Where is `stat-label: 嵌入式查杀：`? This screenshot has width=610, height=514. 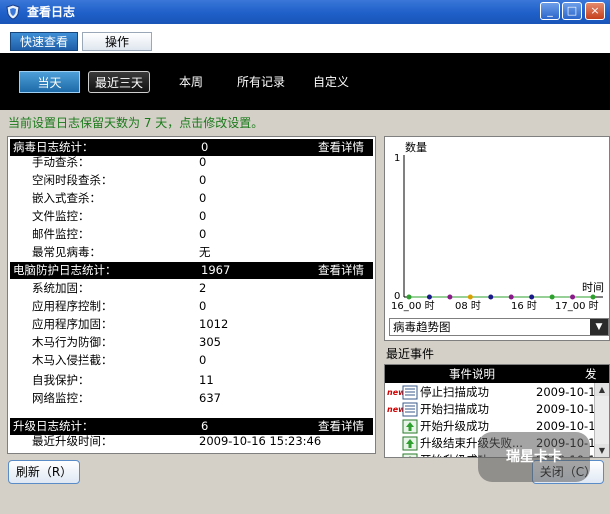
stat-label: 嵌入式查杀： is located at coordinates (66, 198).